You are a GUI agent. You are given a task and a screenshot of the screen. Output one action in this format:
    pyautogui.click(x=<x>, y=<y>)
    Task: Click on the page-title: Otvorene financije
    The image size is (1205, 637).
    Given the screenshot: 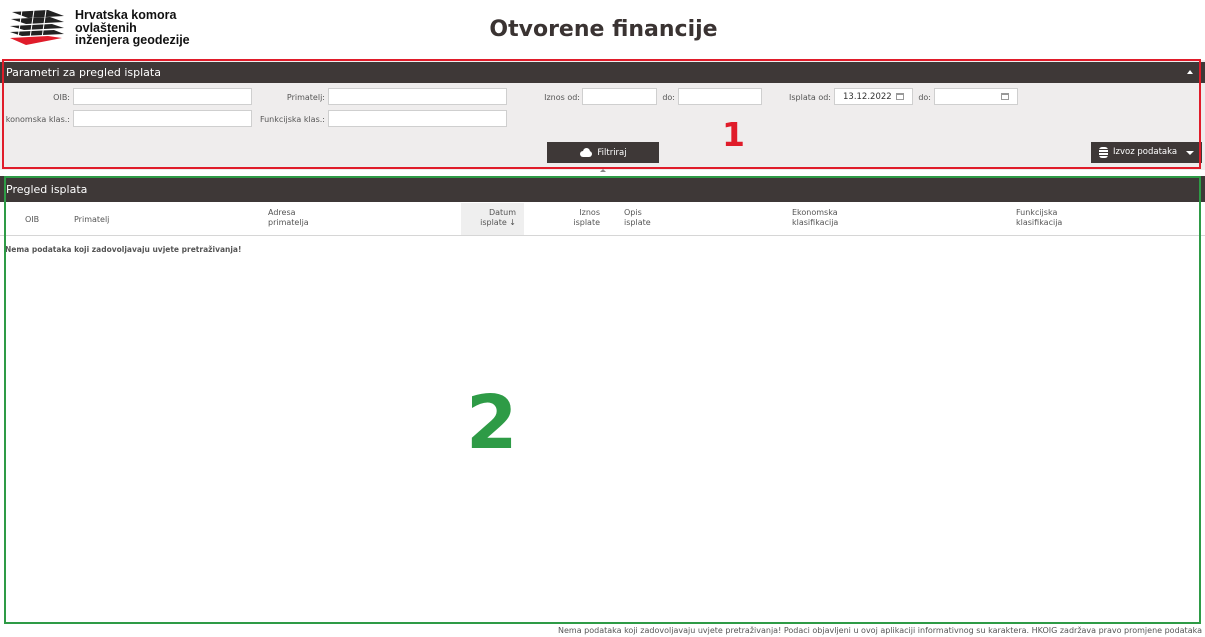 What is the action you would take?
    pyautogui.click(x=602, y=29)
    